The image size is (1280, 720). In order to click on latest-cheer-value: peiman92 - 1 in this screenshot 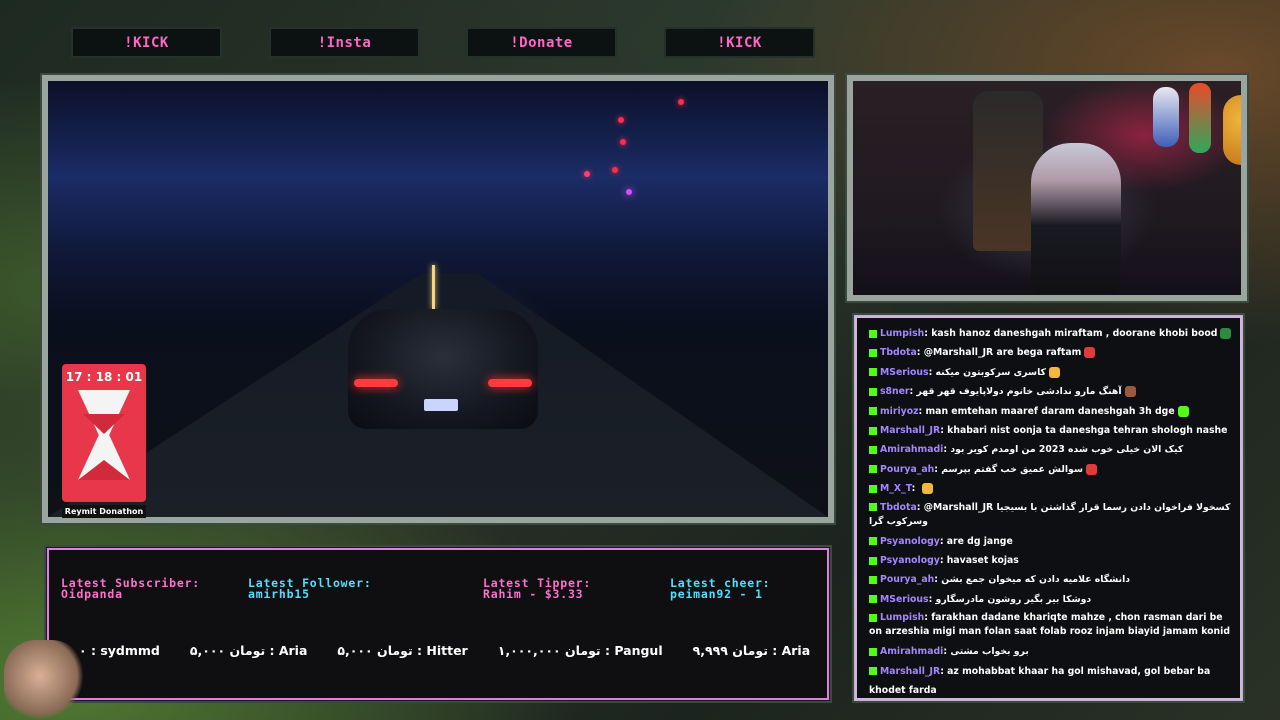, I will do `click(716, 594)`.